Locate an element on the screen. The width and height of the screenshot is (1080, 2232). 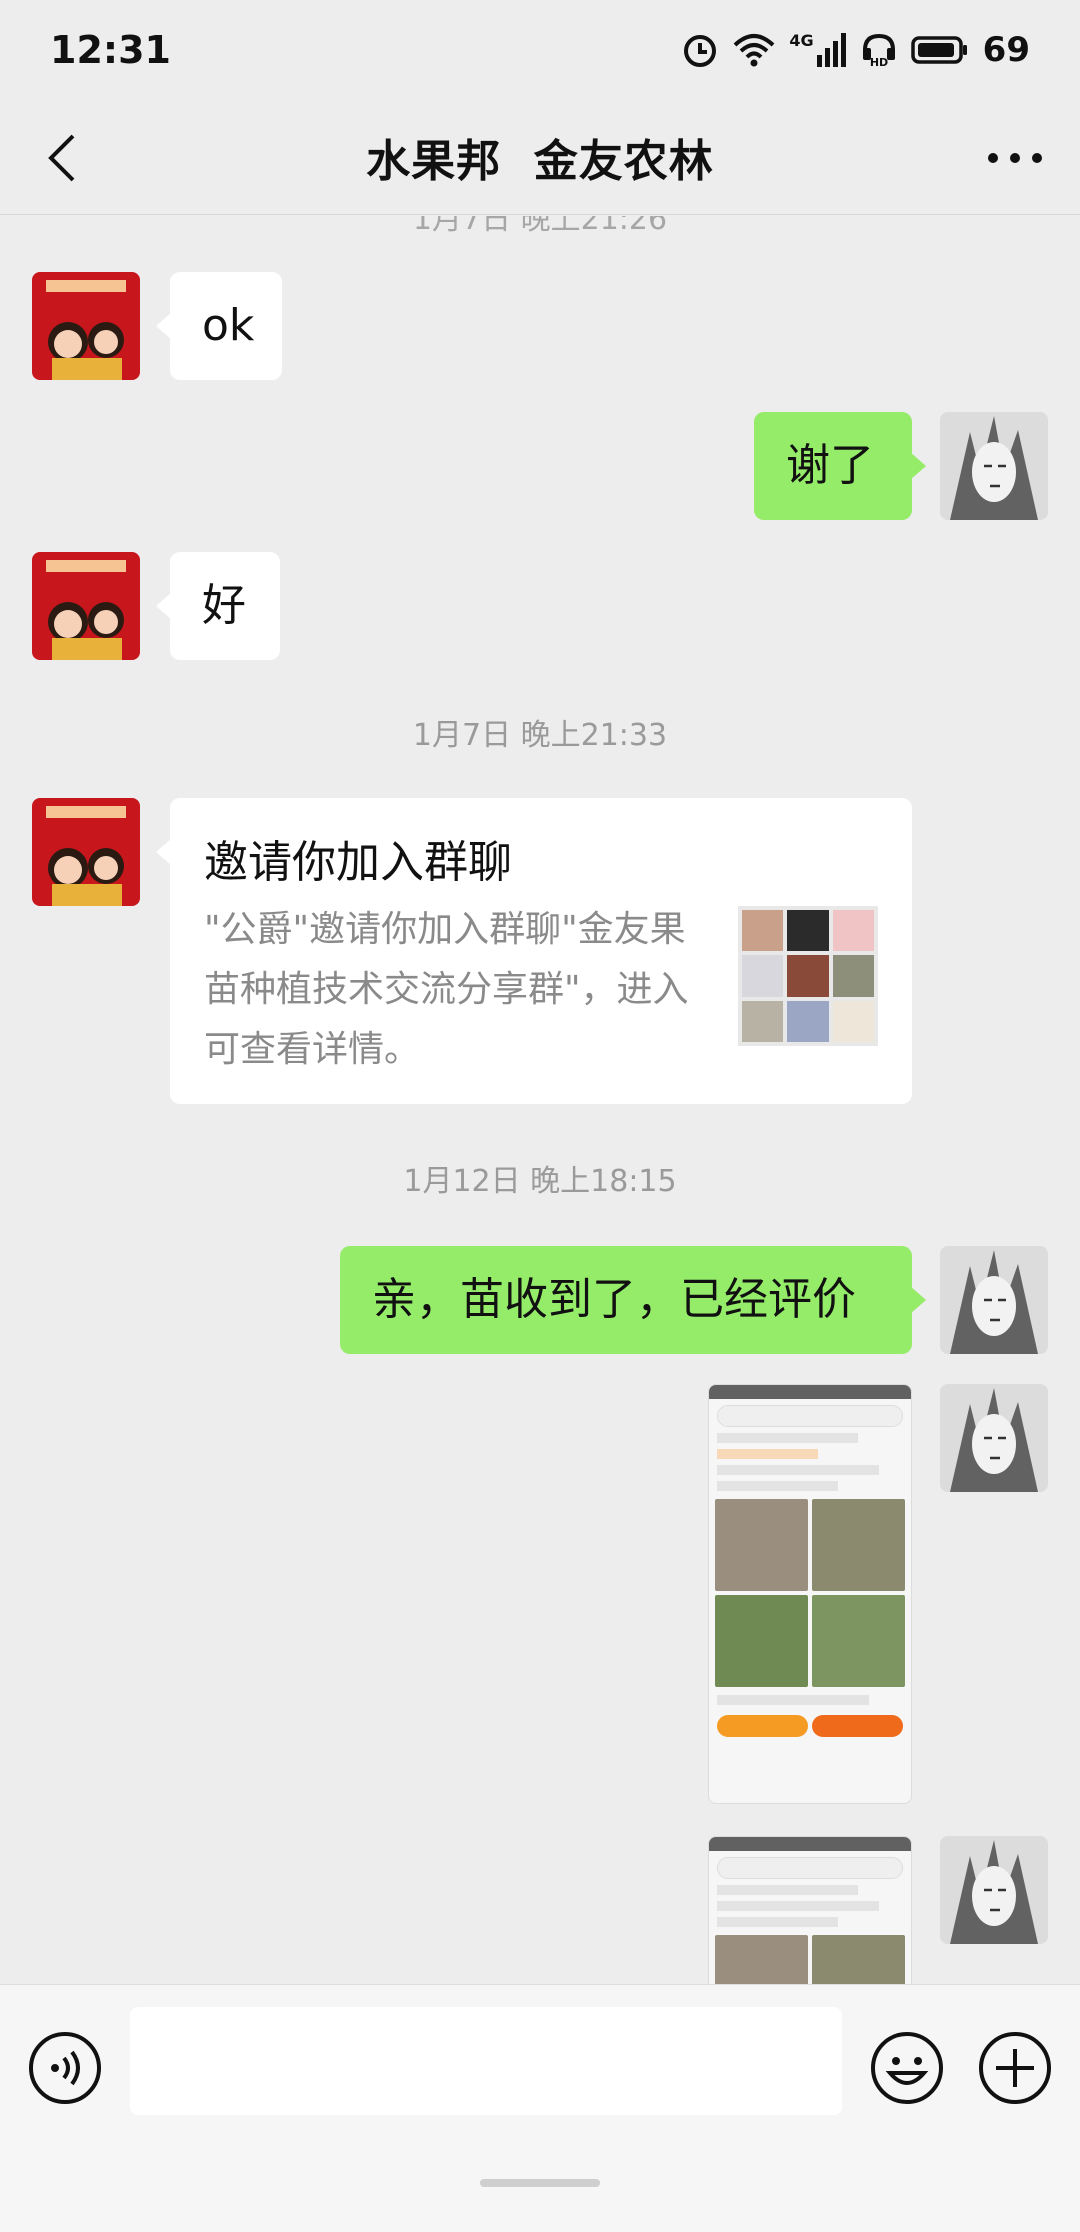
home-indicator is located at coordinates (540, 2183).